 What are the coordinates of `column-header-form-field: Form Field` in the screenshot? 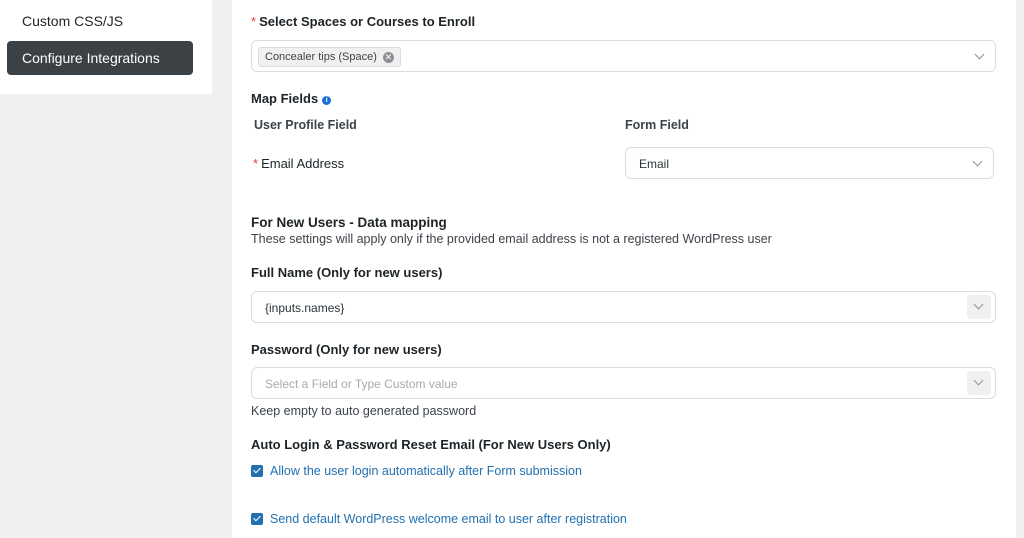 It's located at (657, 125).